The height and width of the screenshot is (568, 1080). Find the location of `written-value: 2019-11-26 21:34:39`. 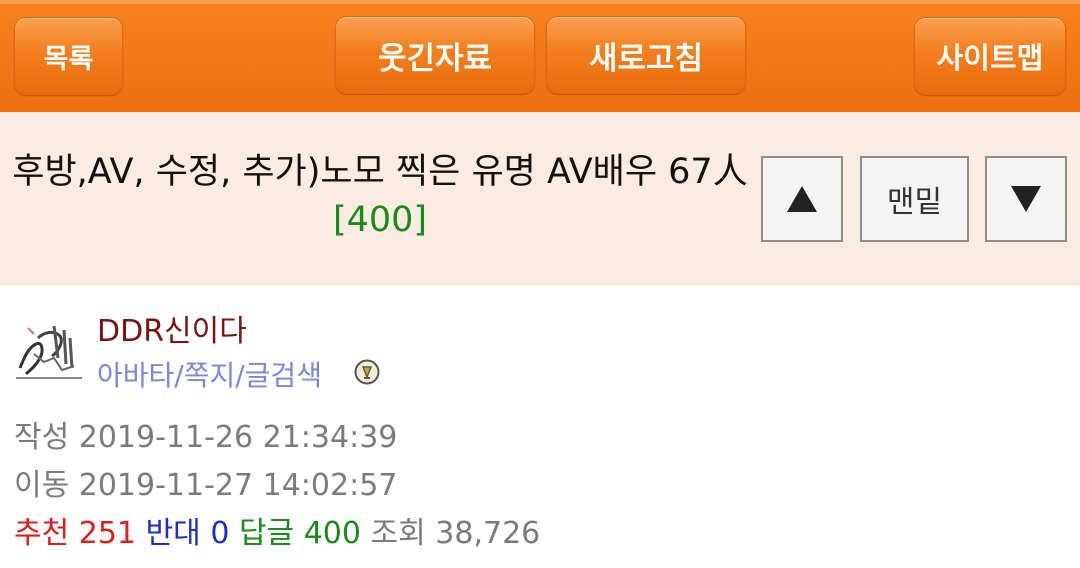

written-value: 2019-11-26 21:34:39 is located at coordinates (238, 437).